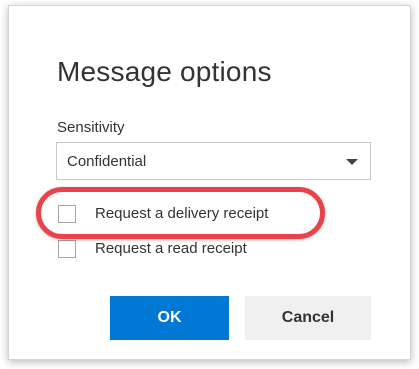 Image resolution: width=419 pixels, height=369 pixels. Describe the element at coordinates (67, 249) in the screenshot. I see `read-receipt-checkbox` at that location.